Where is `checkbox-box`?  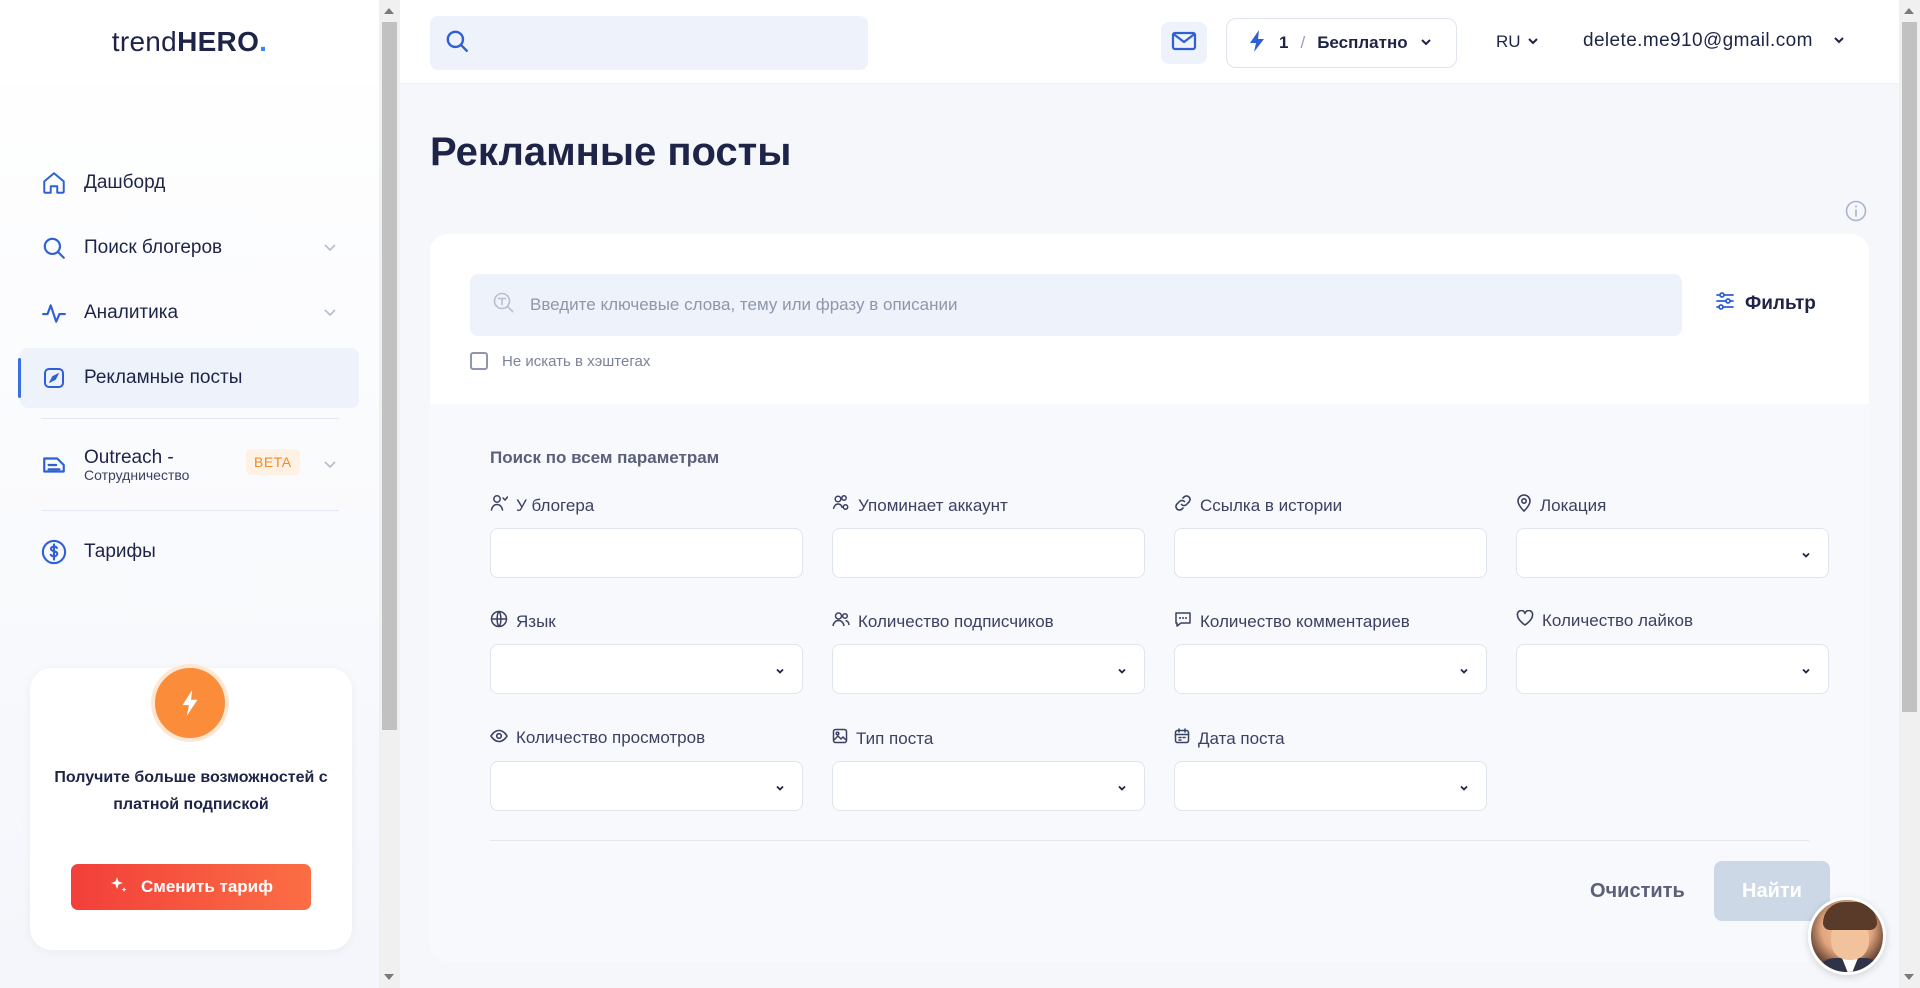 checkbox-box is located at coordinates (479, 361).